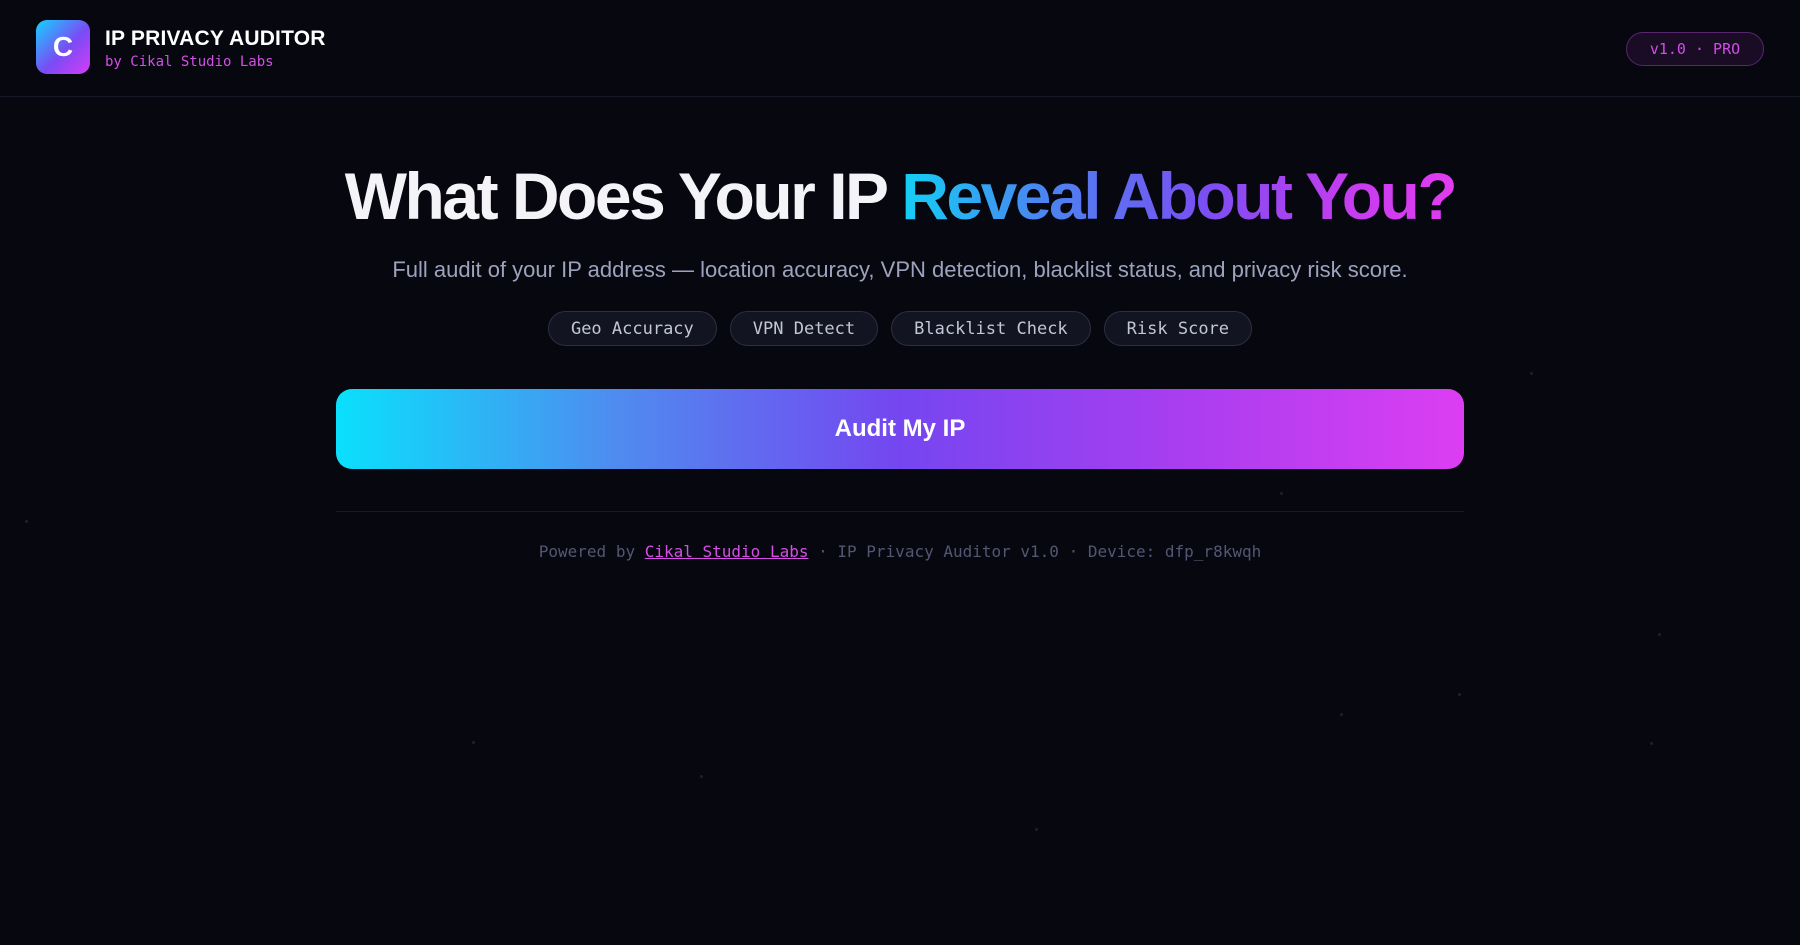 This screenshot has width=1800, height=945. I want to click on app-logo-icon: C, so click(63, 47).